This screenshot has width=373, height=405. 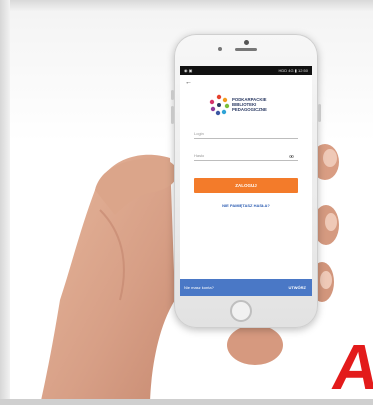 I want to click on password-placeholder: Hasło, so click(x=199, y=155).